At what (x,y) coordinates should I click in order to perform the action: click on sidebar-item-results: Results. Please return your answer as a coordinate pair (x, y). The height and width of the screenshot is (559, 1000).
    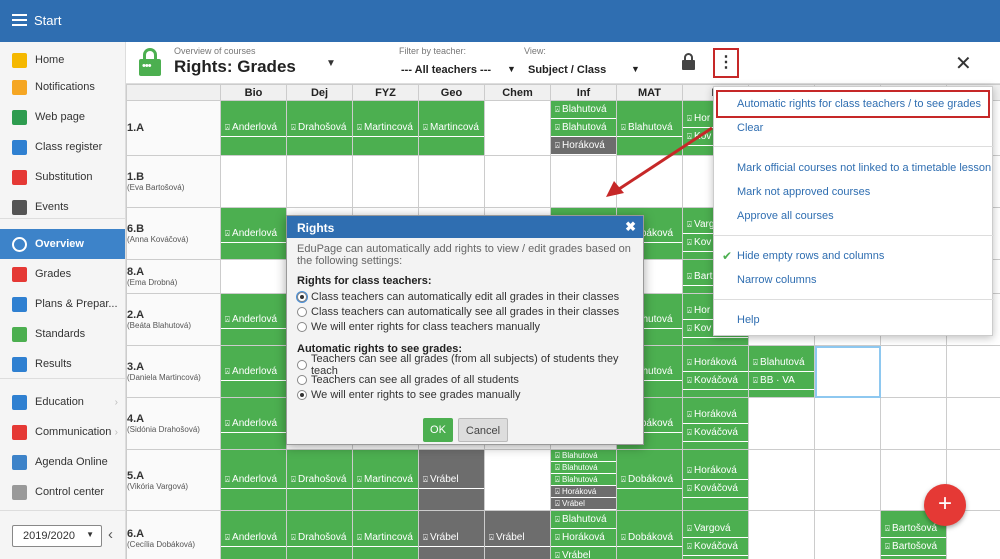
    Looking at the image, I should click on (62, 364).